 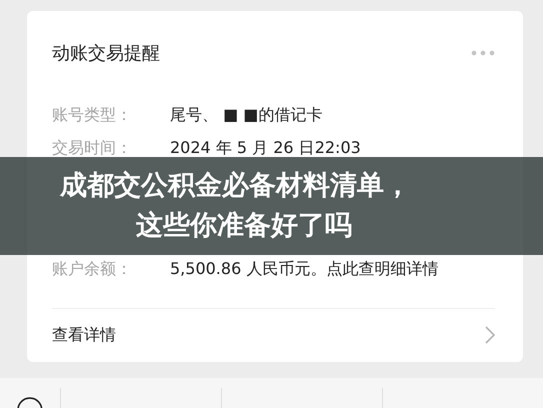 I want to click on headline-text: 这些你准备好了吗, so click(x=244, y=226).